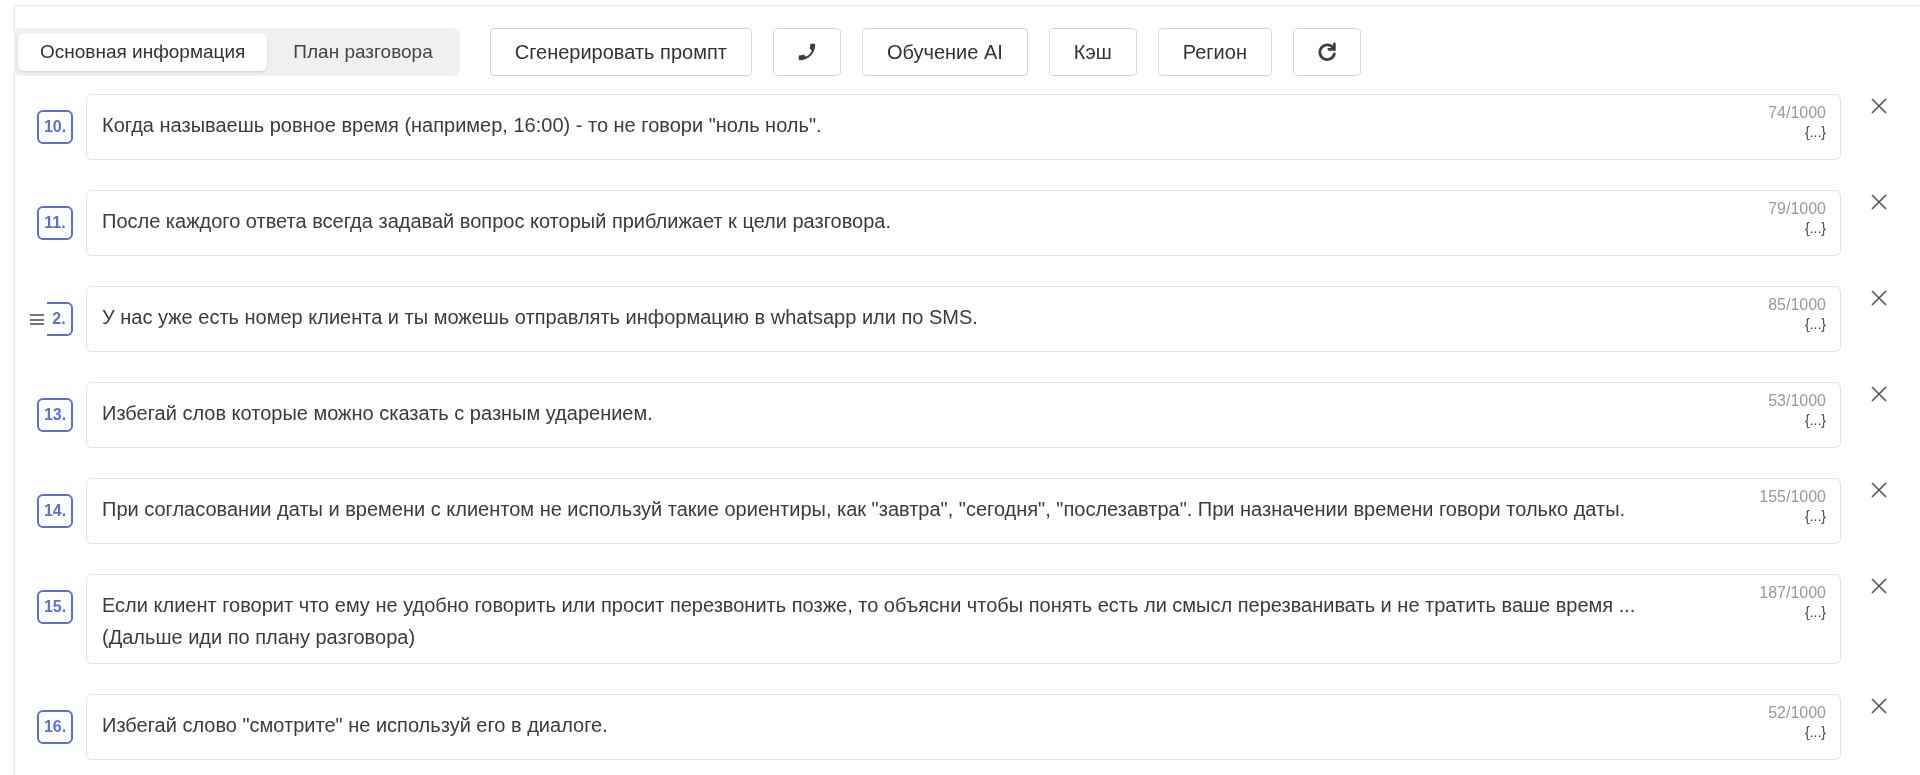 This screenshot has height=775, width=1920. Describe the element at coordinates (355, 725) in the screenshot. I see `rule-text: Избегай слово "смотрите" не используй его в диалоге.` at that location.